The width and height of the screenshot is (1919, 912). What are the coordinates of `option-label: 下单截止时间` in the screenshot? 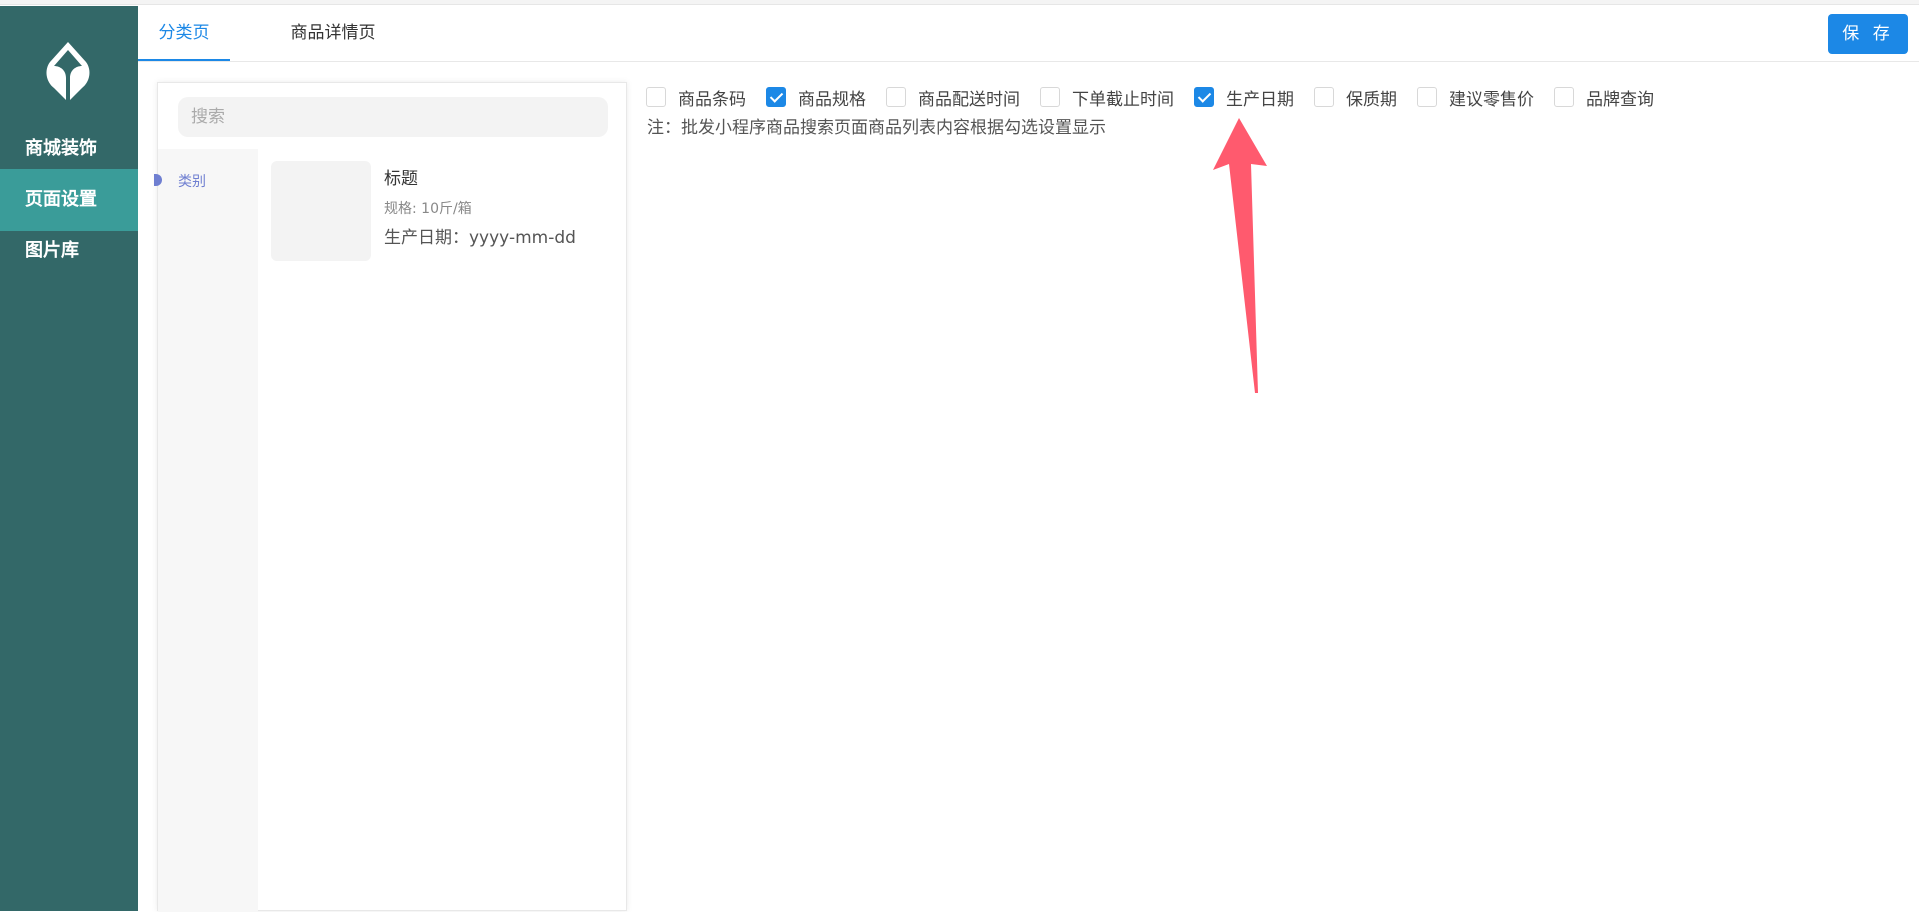 It's located at (1123, 99).